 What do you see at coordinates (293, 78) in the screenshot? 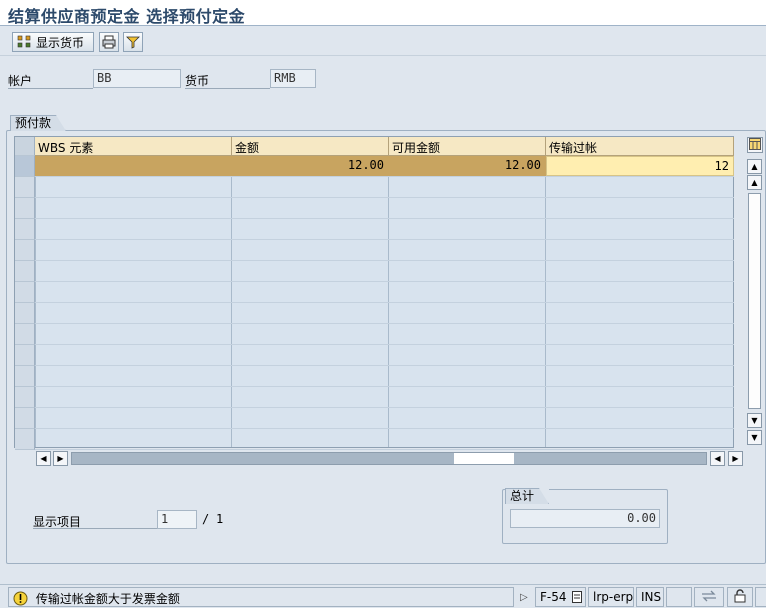
I see `currency-field: RMB` at bounding box center [293, 78].